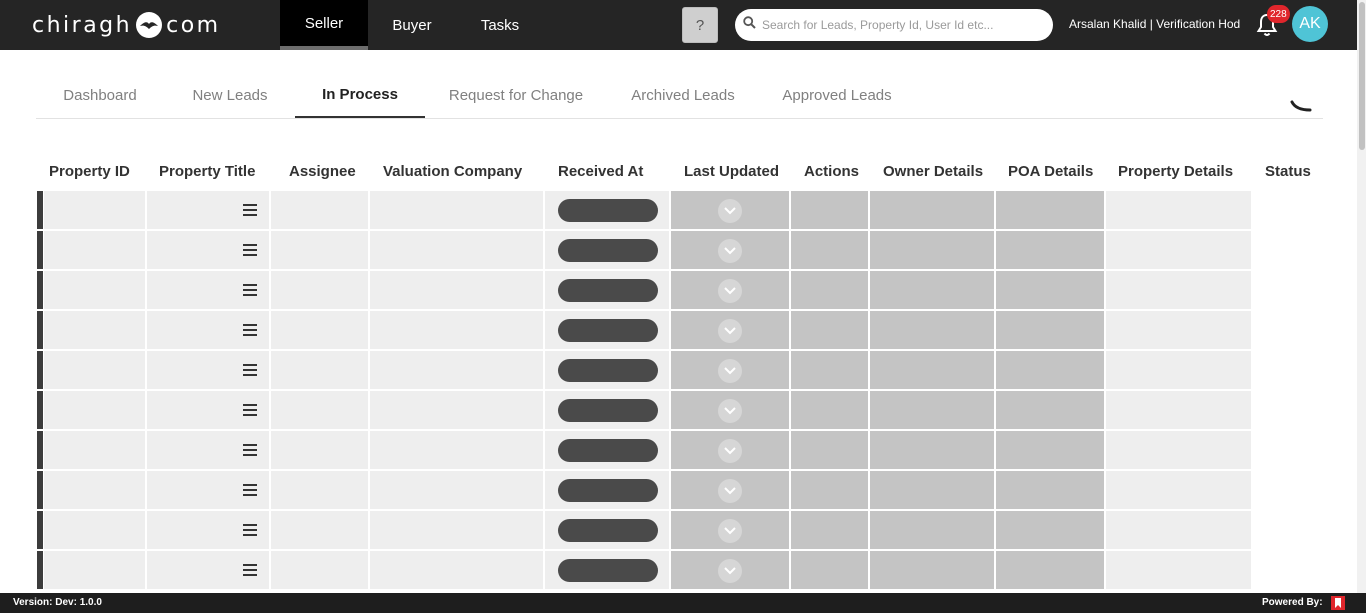  Describe the element at coordinates (1362, 76) in the screenshot. I see `scrollbar-thumb` at that location.